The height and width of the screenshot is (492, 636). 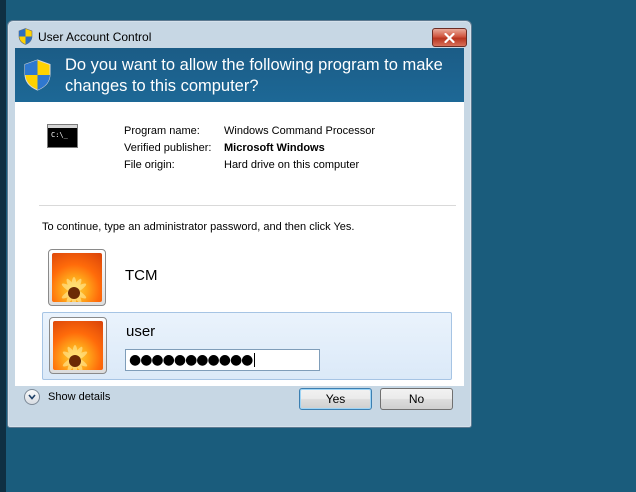 I want to click on uac-shield-large-icon, so click(x=37, y=75).